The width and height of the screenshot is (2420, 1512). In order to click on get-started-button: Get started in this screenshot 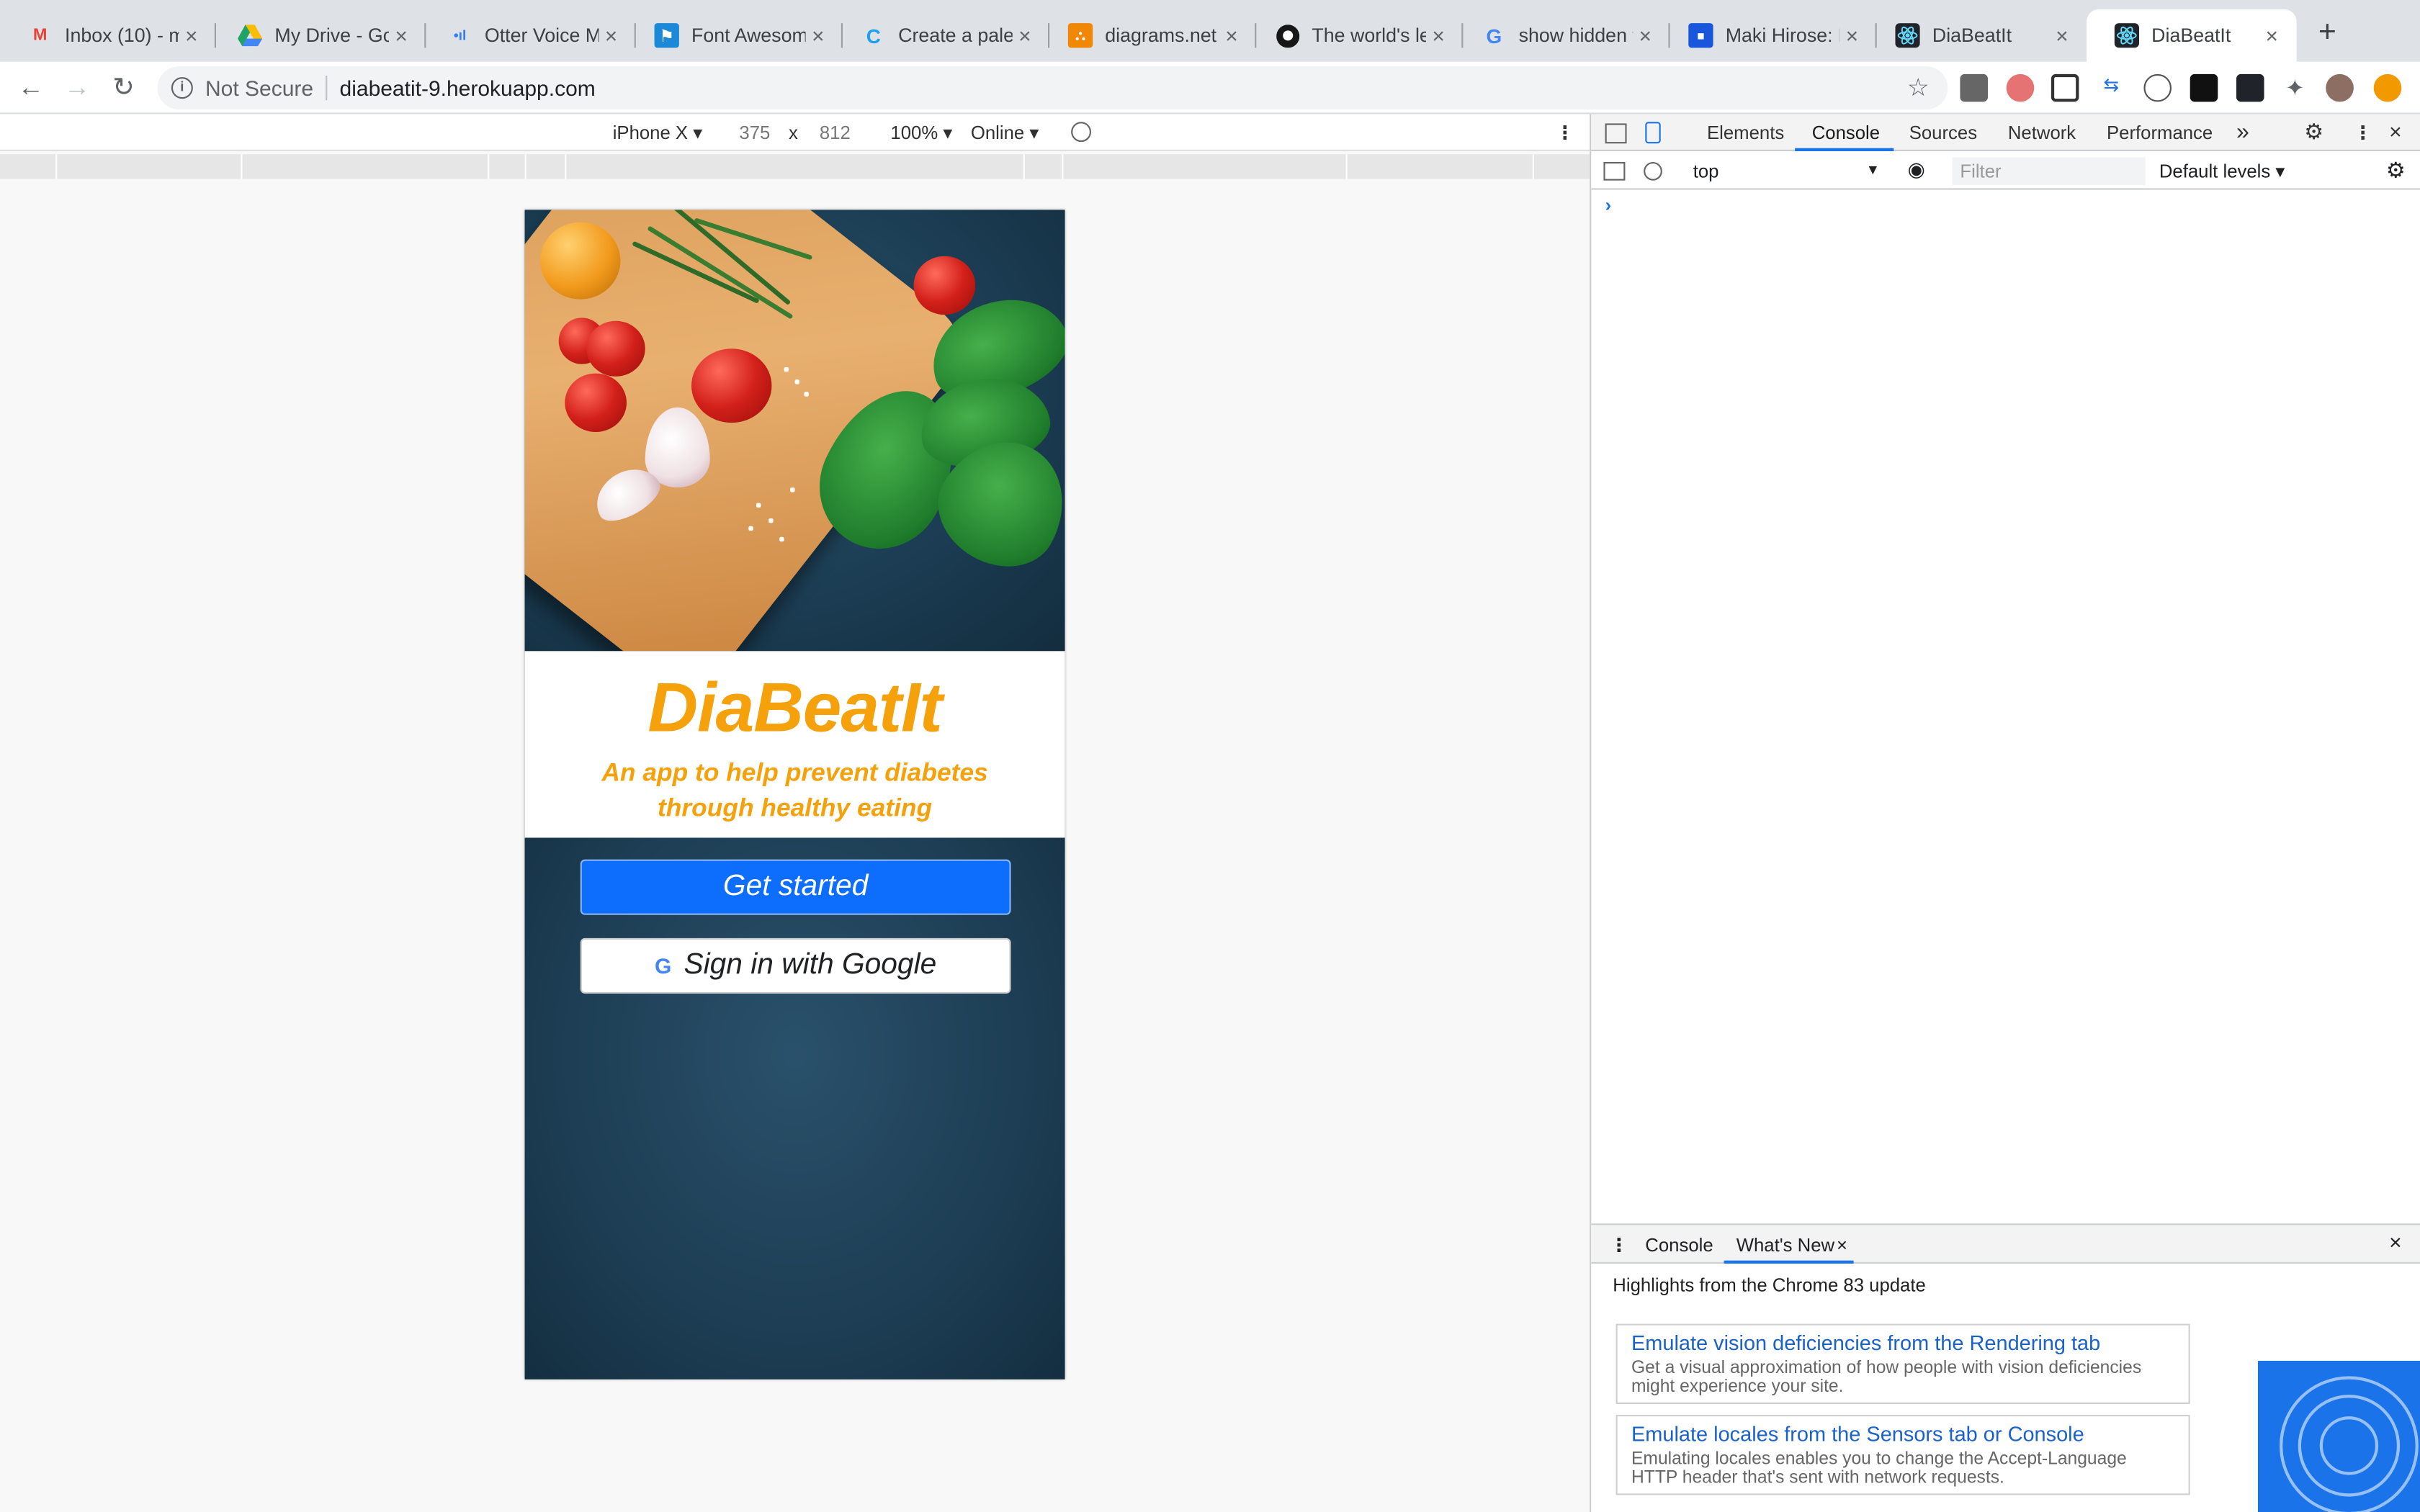, I will do `click(795, 887)`.